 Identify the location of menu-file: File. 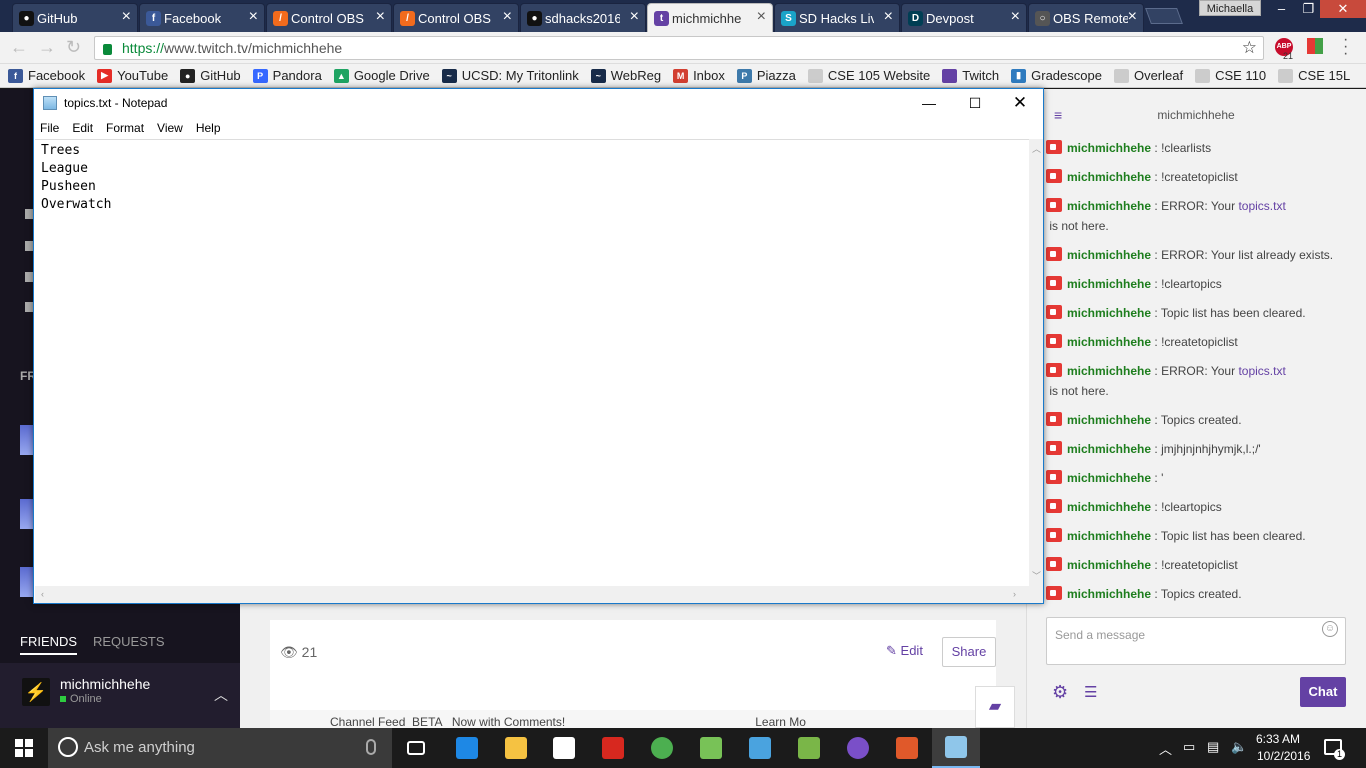
(49, 128).